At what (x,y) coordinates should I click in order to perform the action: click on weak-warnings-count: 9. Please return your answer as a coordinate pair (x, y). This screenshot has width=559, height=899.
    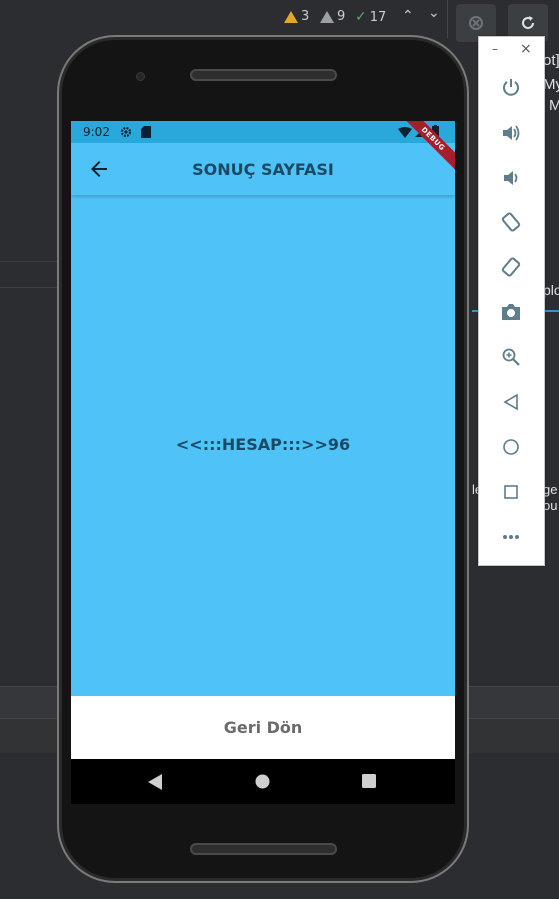
    Looking at the image, I should click on (341, 16).